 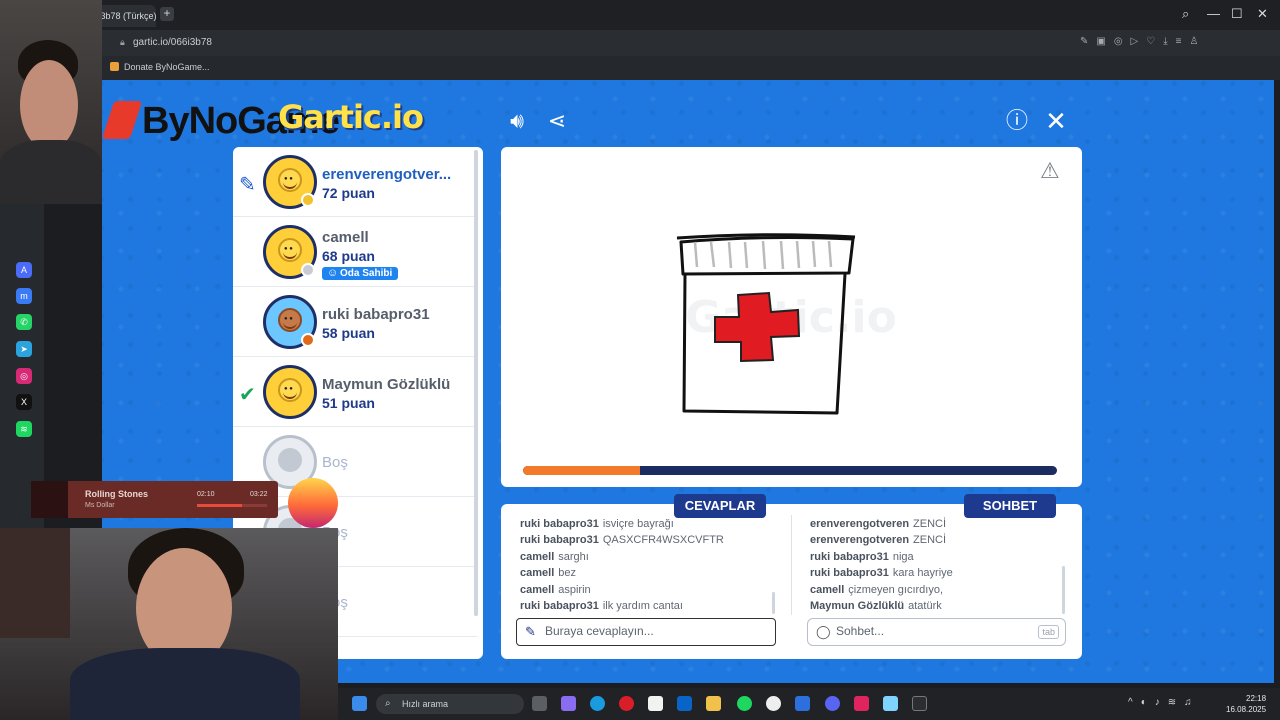 I want to click on aria-icon: A, so click(x=24, y=270).